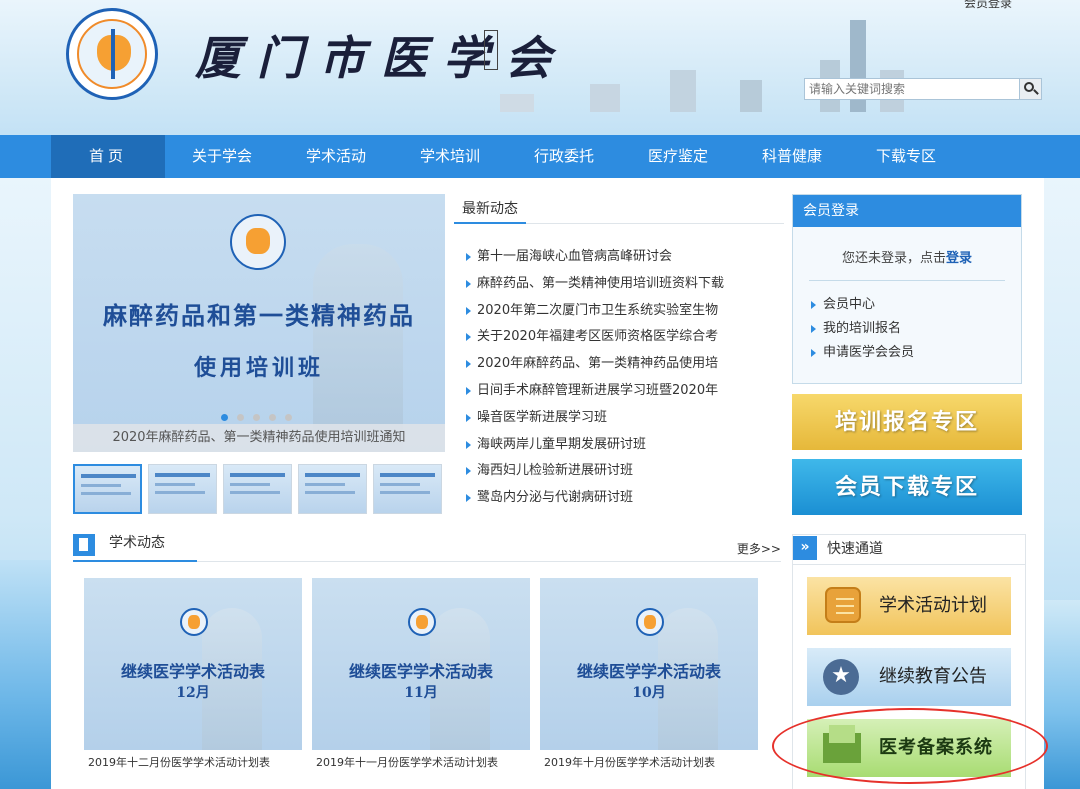 This screenshot has height=789, width=1080. What do you see at coordinates (907, 280) in the screenshot?
I see `divider` at bounding box center [907, 280].